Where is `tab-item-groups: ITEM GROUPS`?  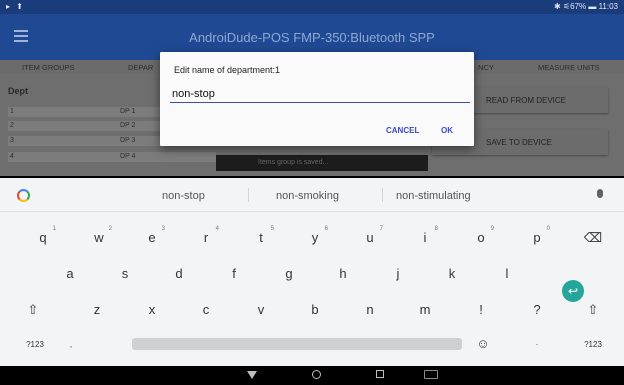 tab-item-groups: ITEM GROUPS is located at coordinates (48, 67).